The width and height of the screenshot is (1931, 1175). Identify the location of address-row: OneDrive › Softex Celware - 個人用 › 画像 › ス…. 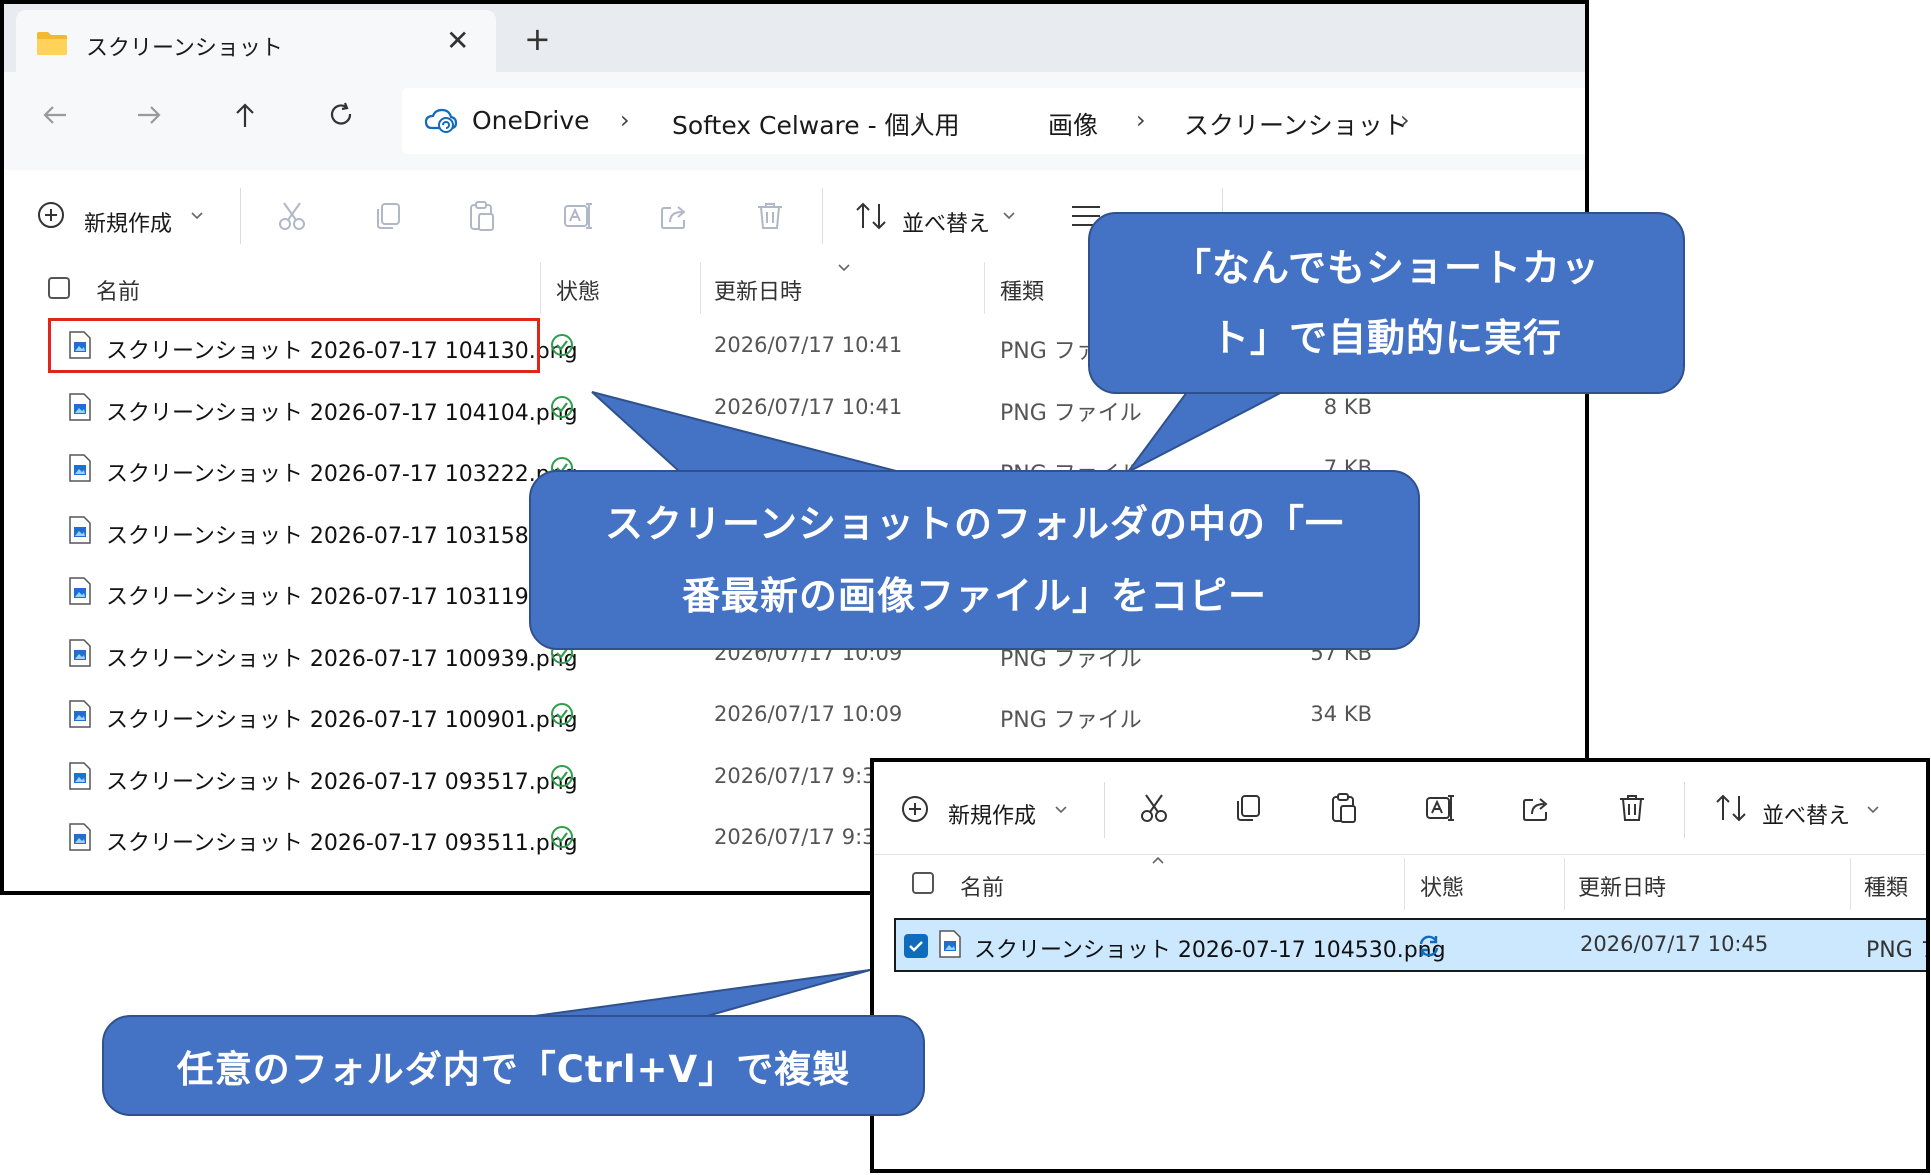
(794, 121).